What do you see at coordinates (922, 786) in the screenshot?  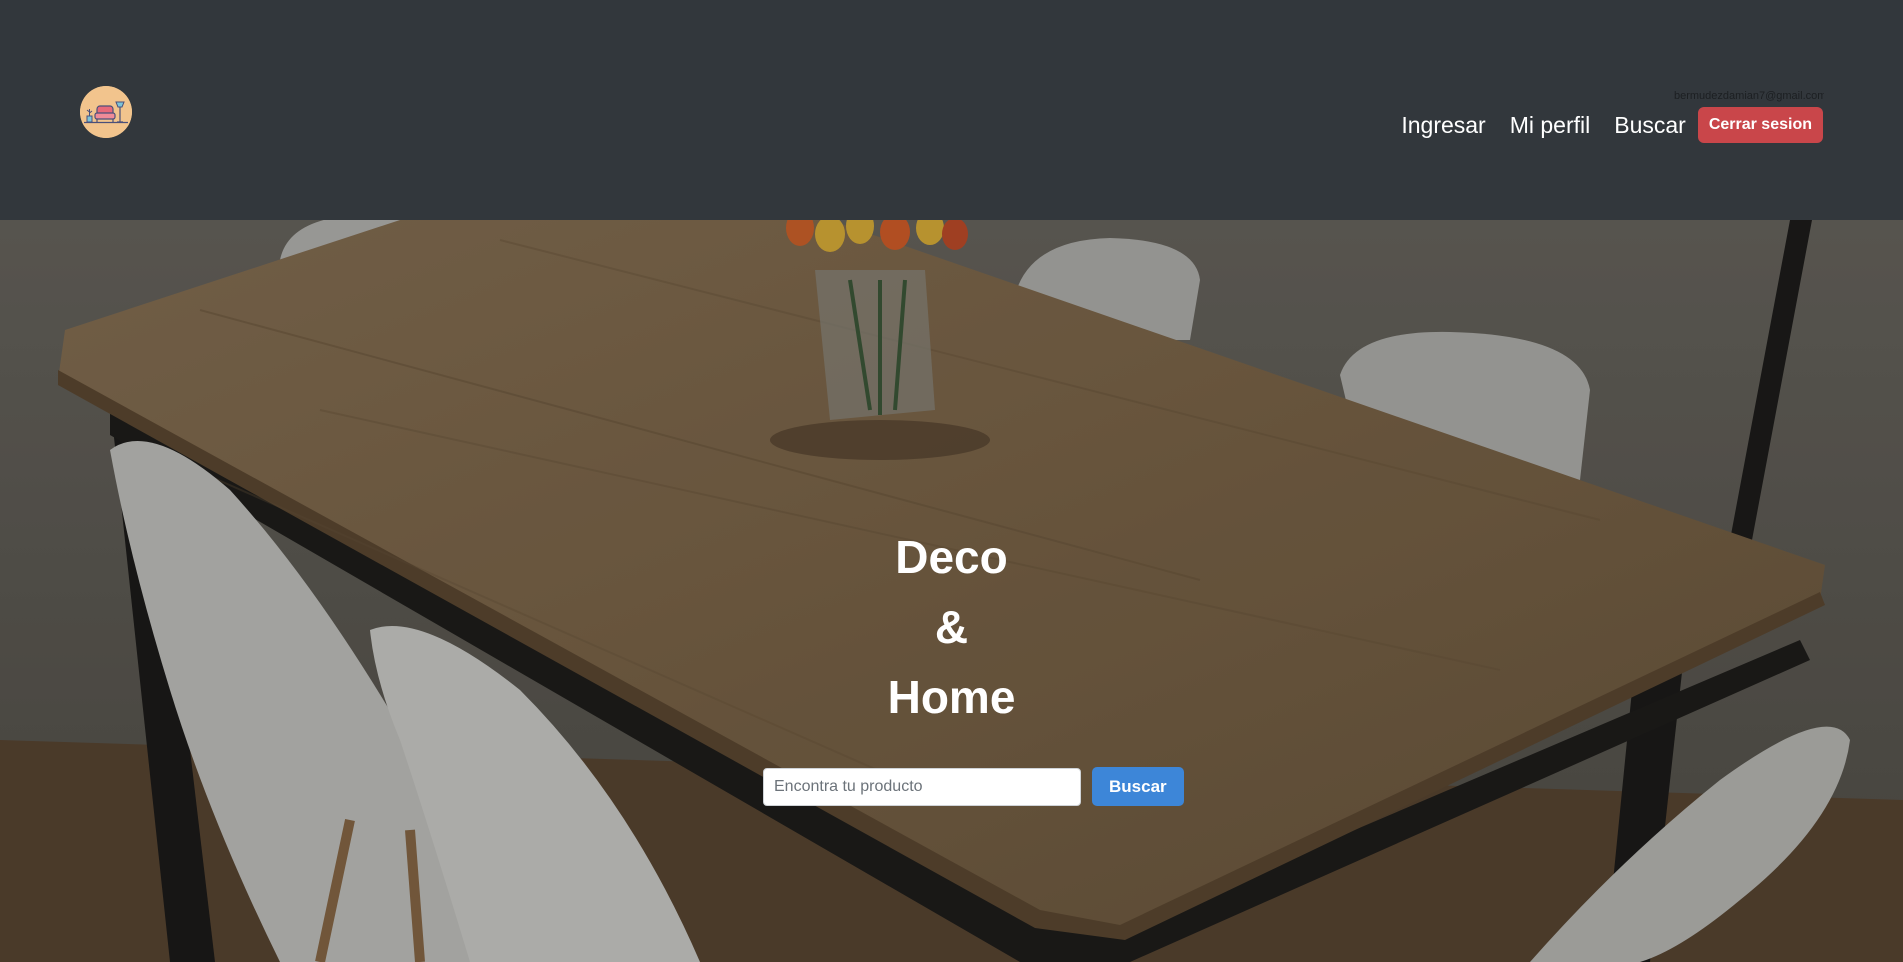 I see `product-search-input` at bounding box center [922, 786].